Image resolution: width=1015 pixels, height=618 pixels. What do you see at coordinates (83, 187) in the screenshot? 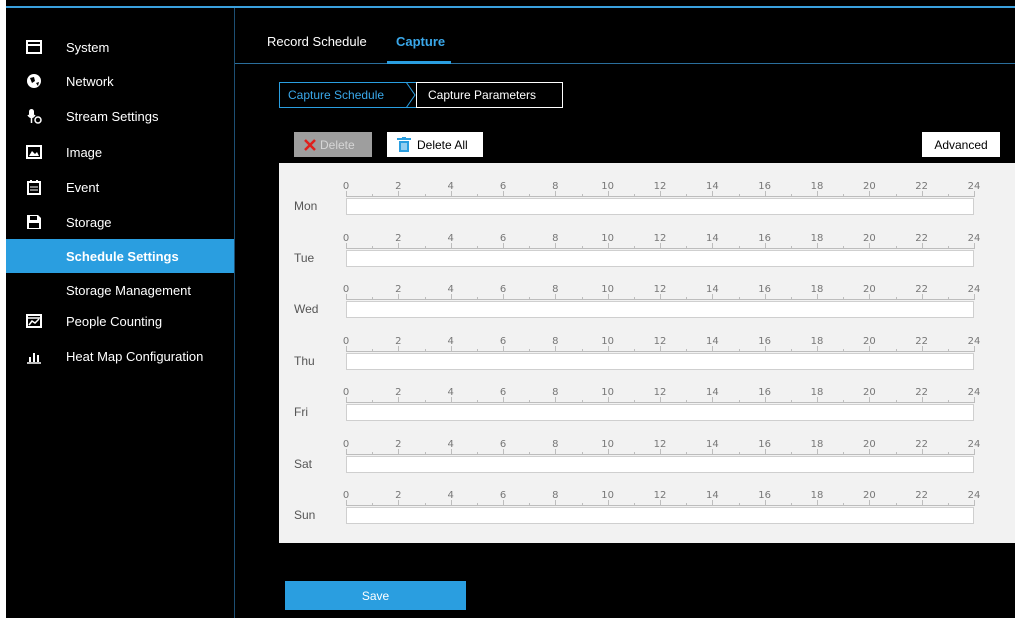
I see `sidebar-item-label: Event` at bounding box center [83, 187].